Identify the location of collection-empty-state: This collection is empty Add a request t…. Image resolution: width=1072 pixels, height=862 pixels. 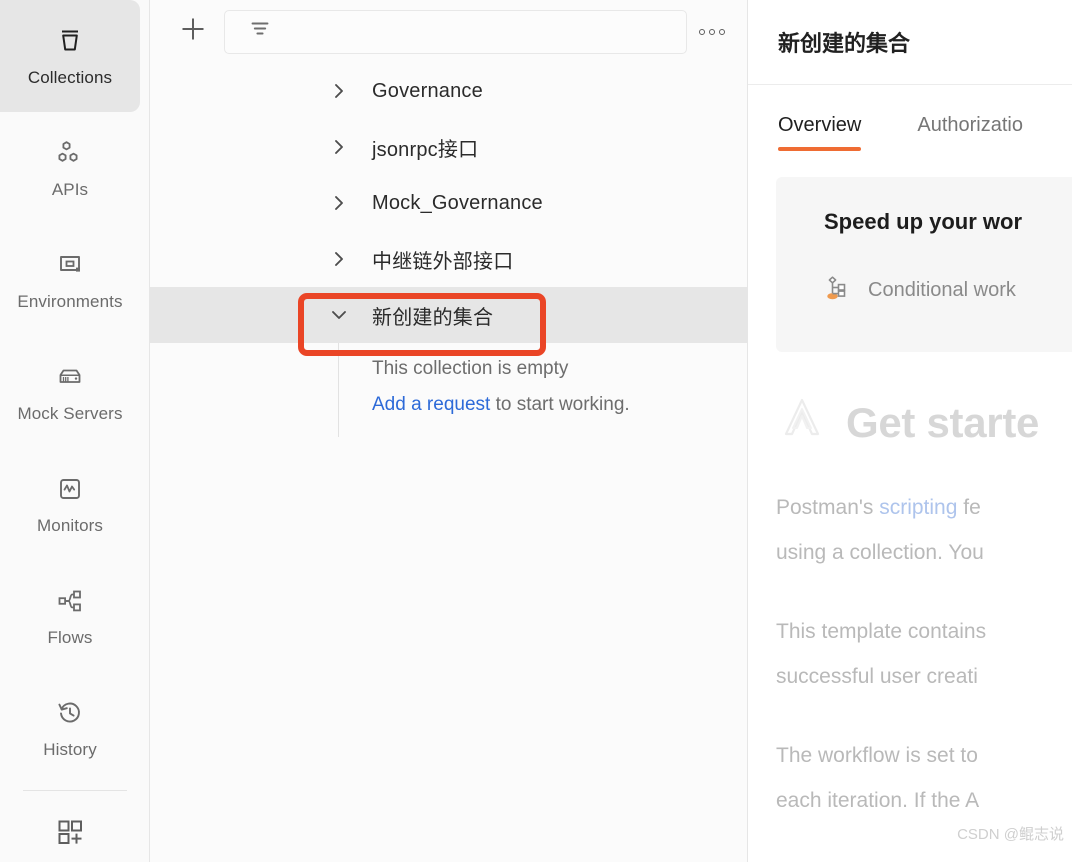
(448, 390).